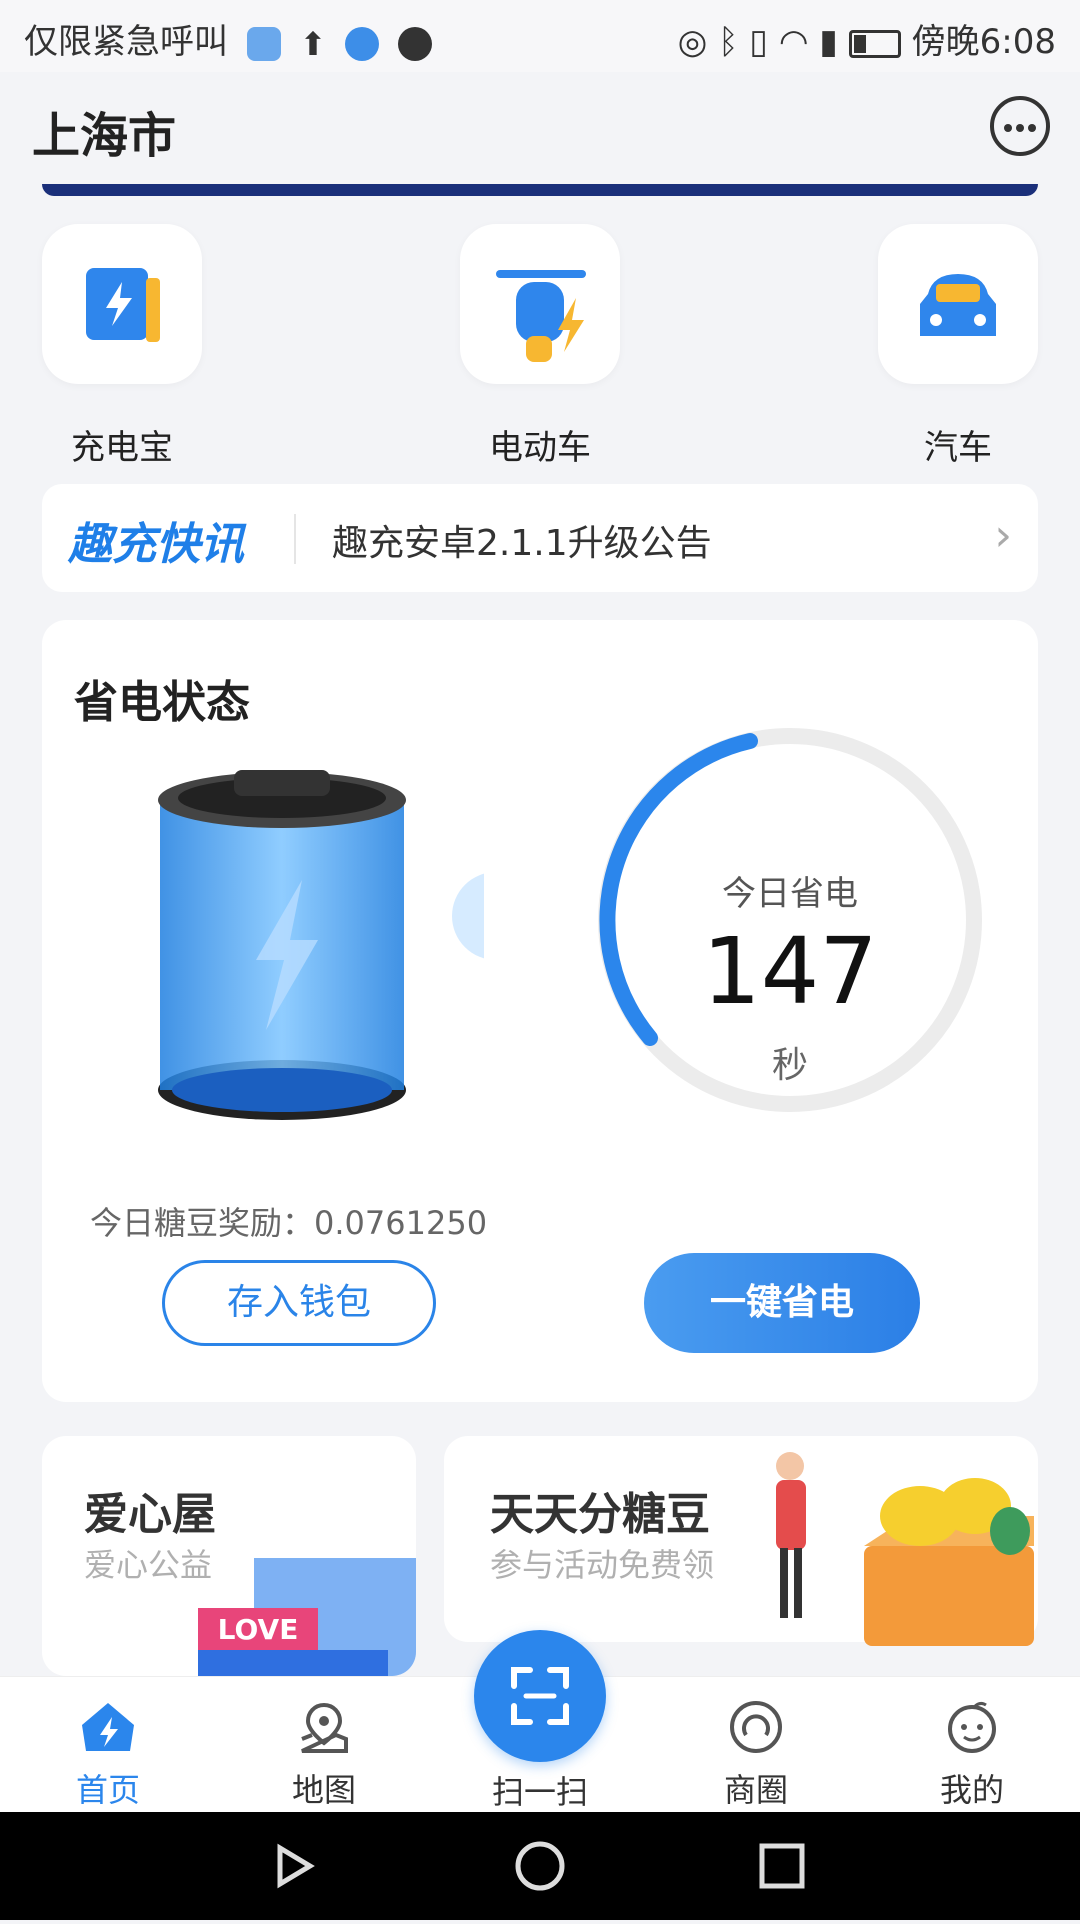 This screenshot has width=1080, height=1924. I want to click on system-navigation-bar, so click(540, 1866).